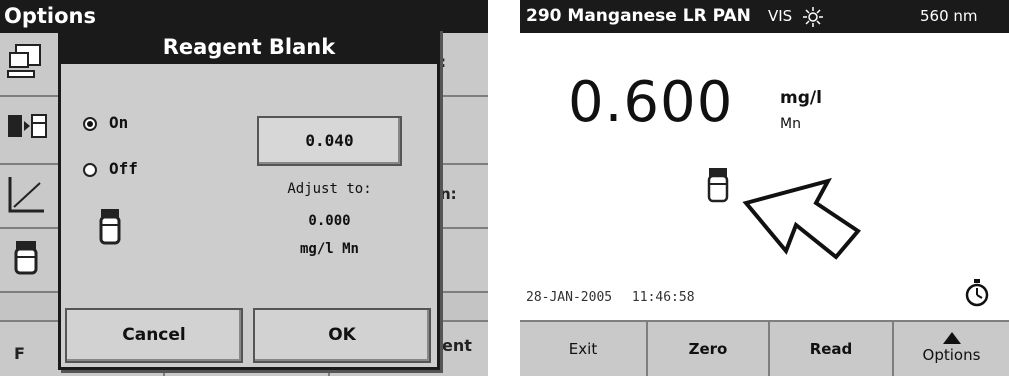  What do you see at coordinates (448, 194) in the screenshot?
I see `menu-item-3-text: n:` at bounding box center [448, 194].